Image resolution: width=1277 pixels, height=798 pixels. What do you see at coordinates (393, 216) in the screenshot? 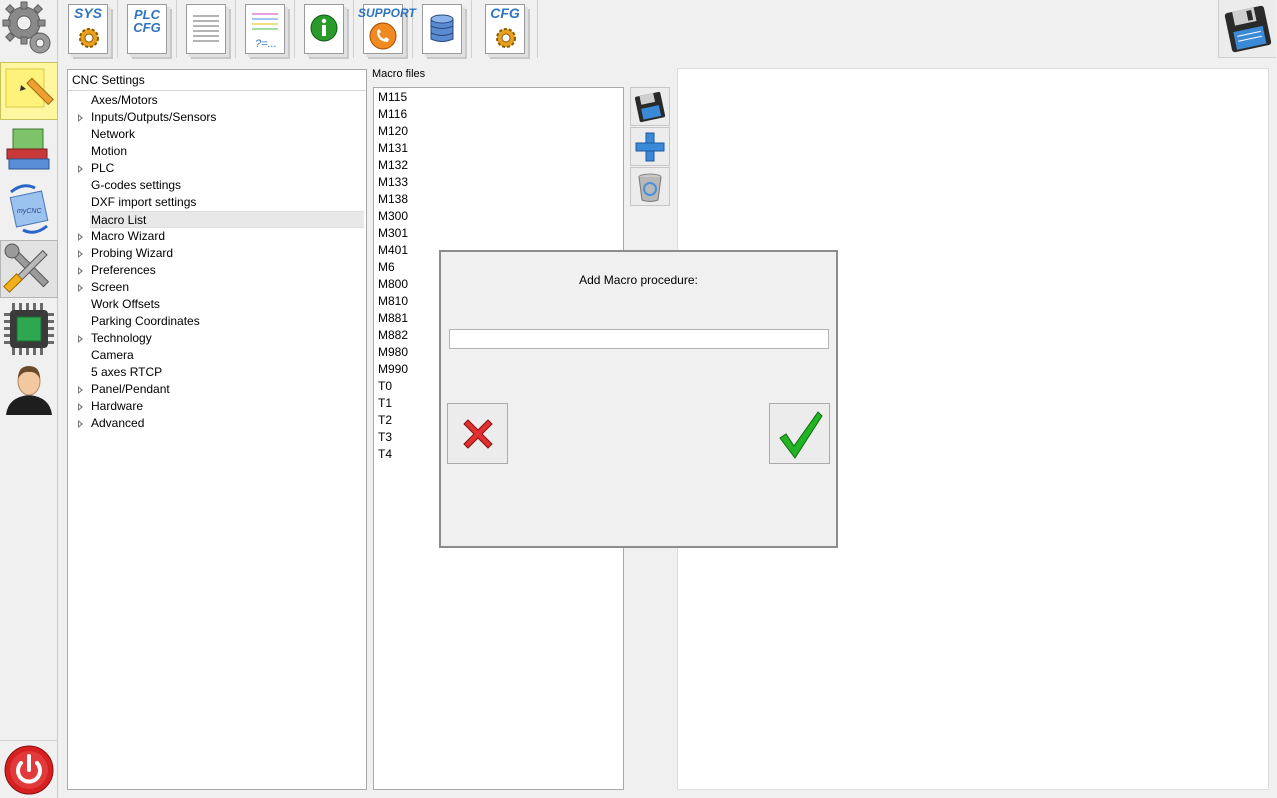
I see `macro-item: M300` at bounding box center [393, 216].